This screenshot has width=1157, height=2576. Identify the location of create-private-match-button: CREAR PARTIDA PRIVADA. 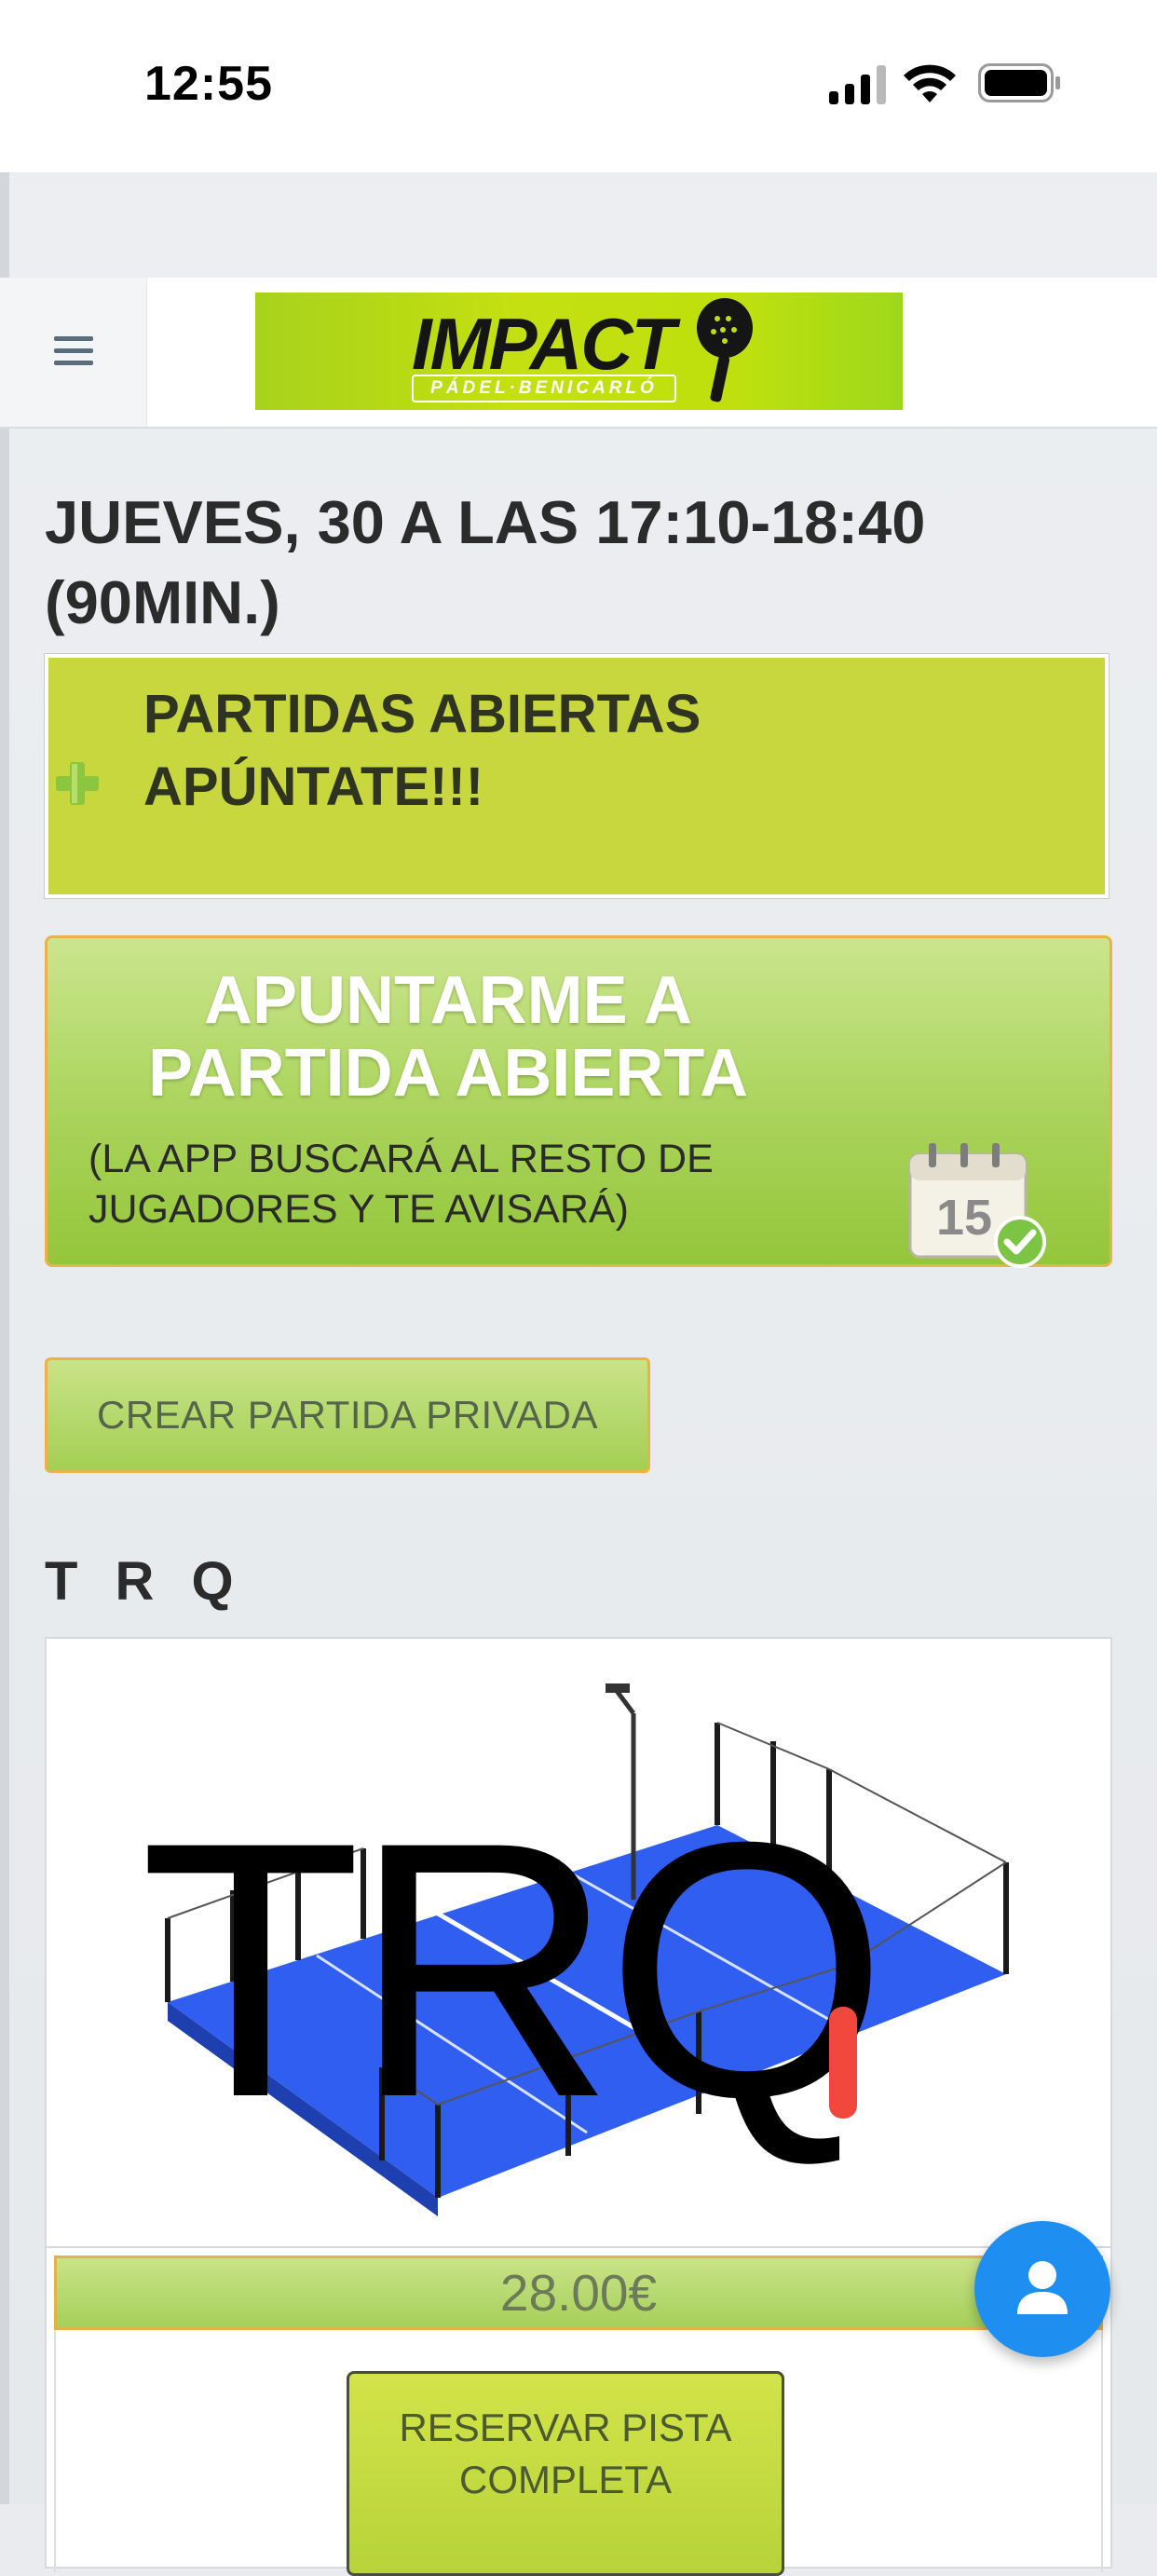
(347, 1415).